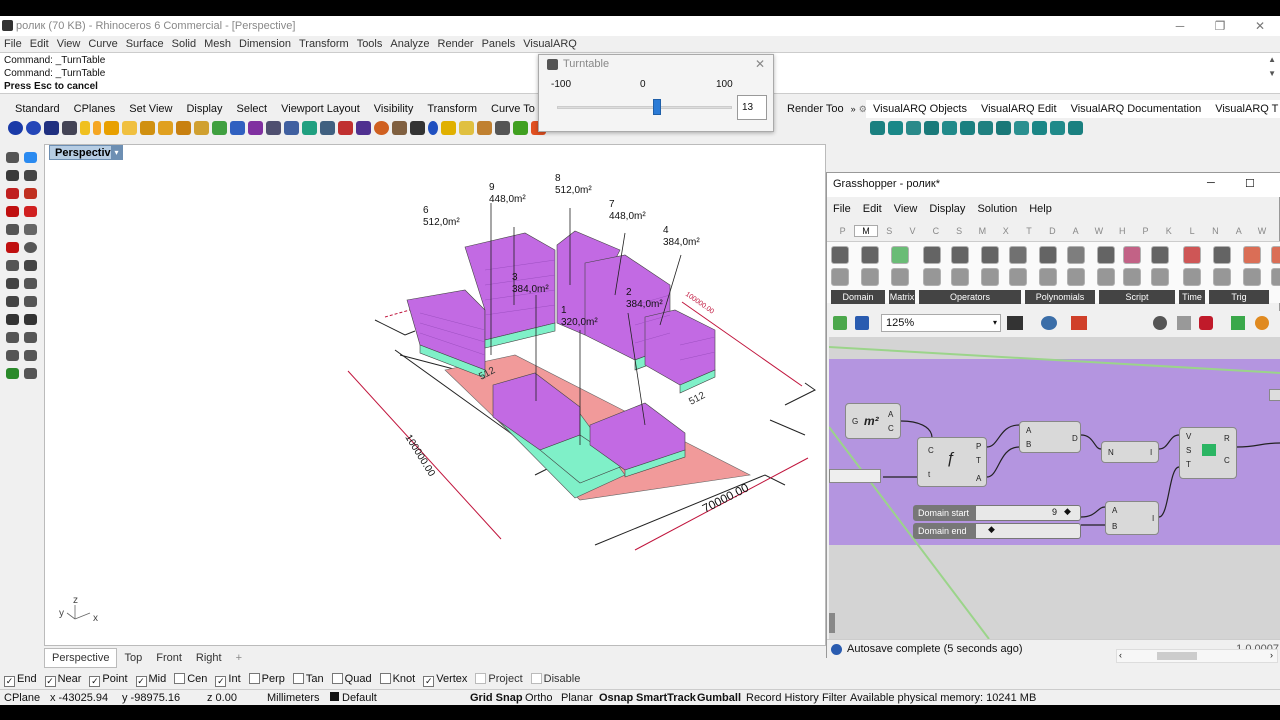  Describe the element at coordinates (1145, 231) in the screenshot. I see `gh-tab: P` at that location.